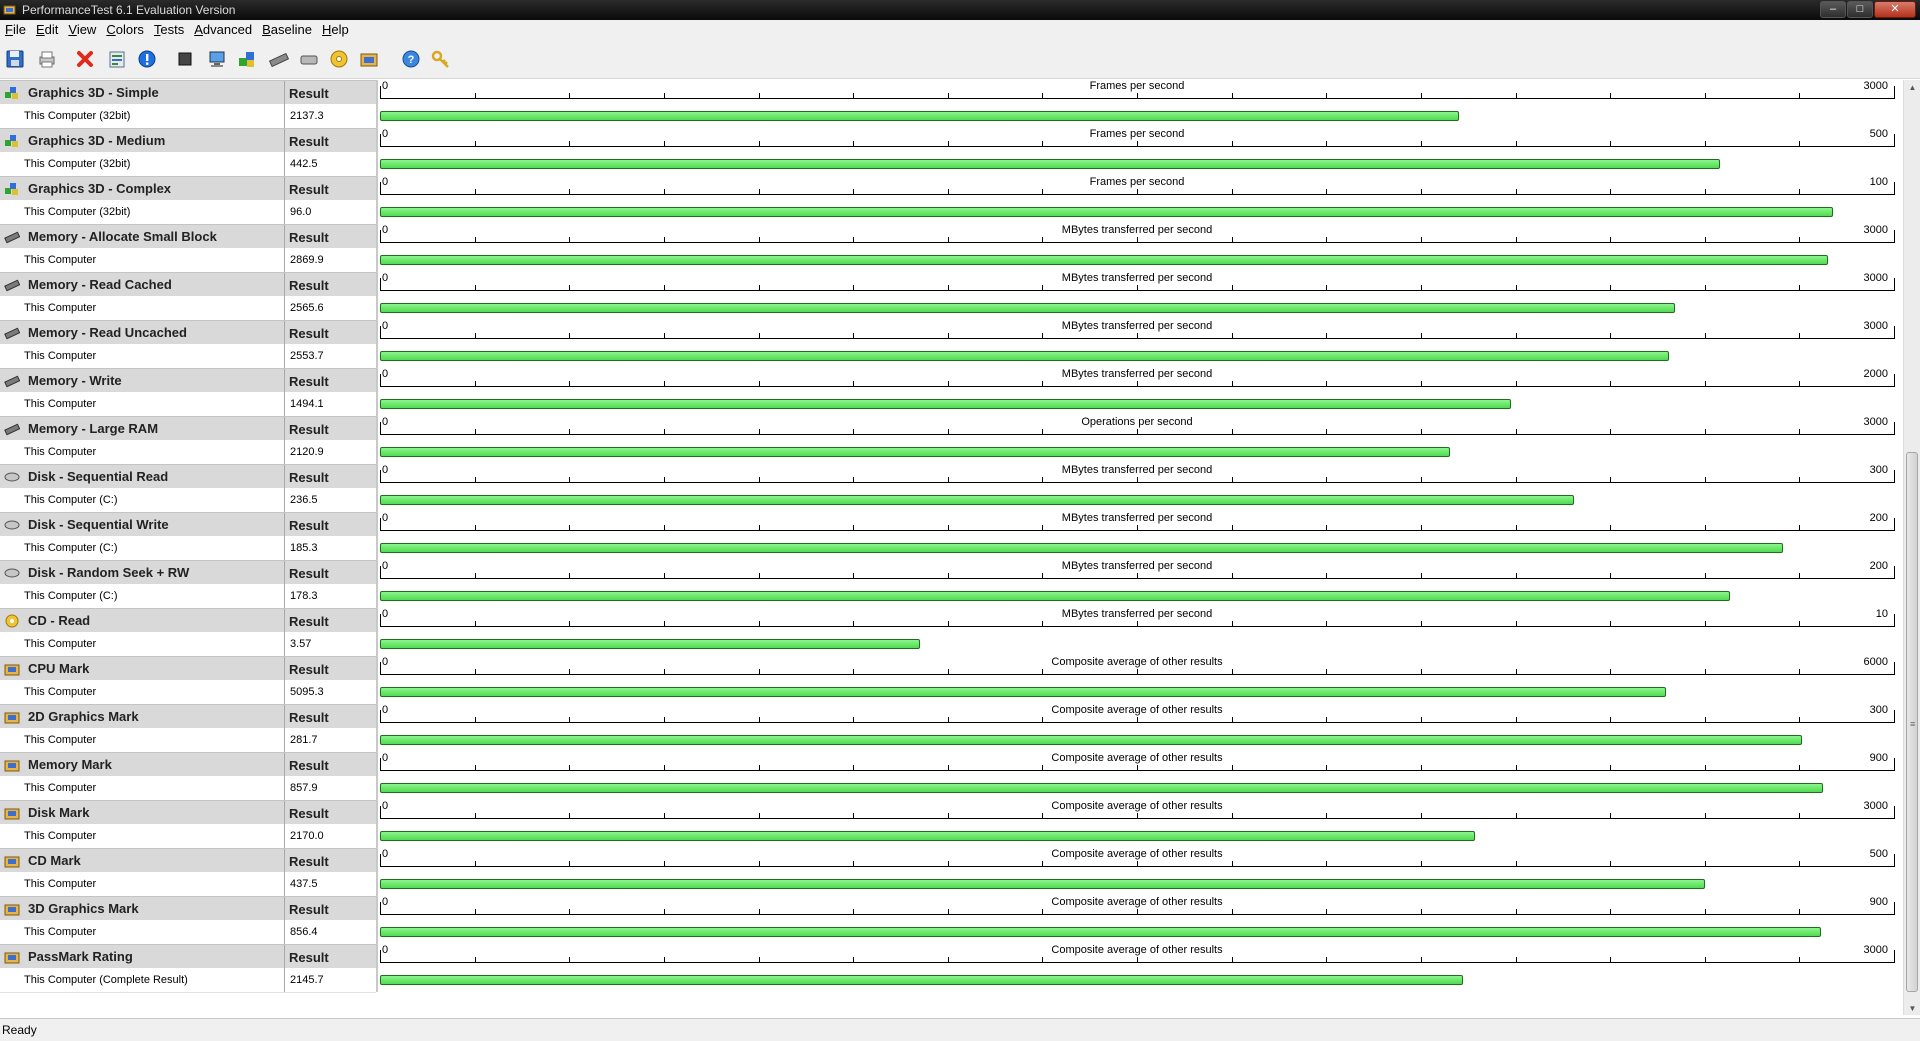  Describe the element at coordinates (309, 59) in the screenshot. I see `disk-test-button` at that location.